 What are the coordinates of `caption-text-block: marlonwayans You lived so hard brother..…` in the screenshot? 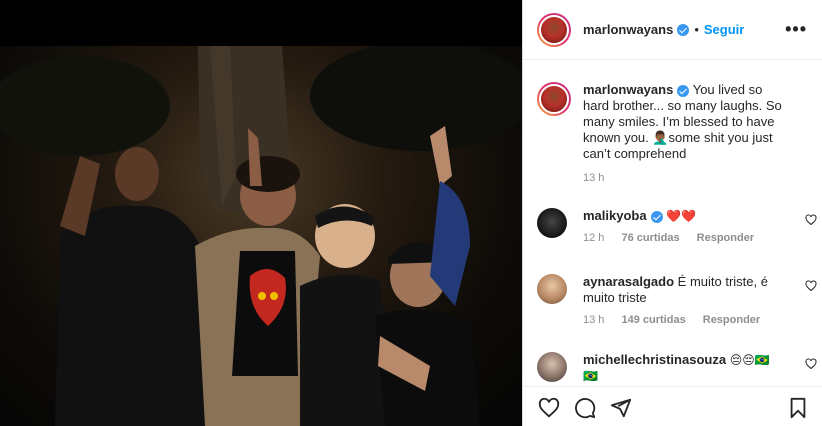 It's located at (685, 122).